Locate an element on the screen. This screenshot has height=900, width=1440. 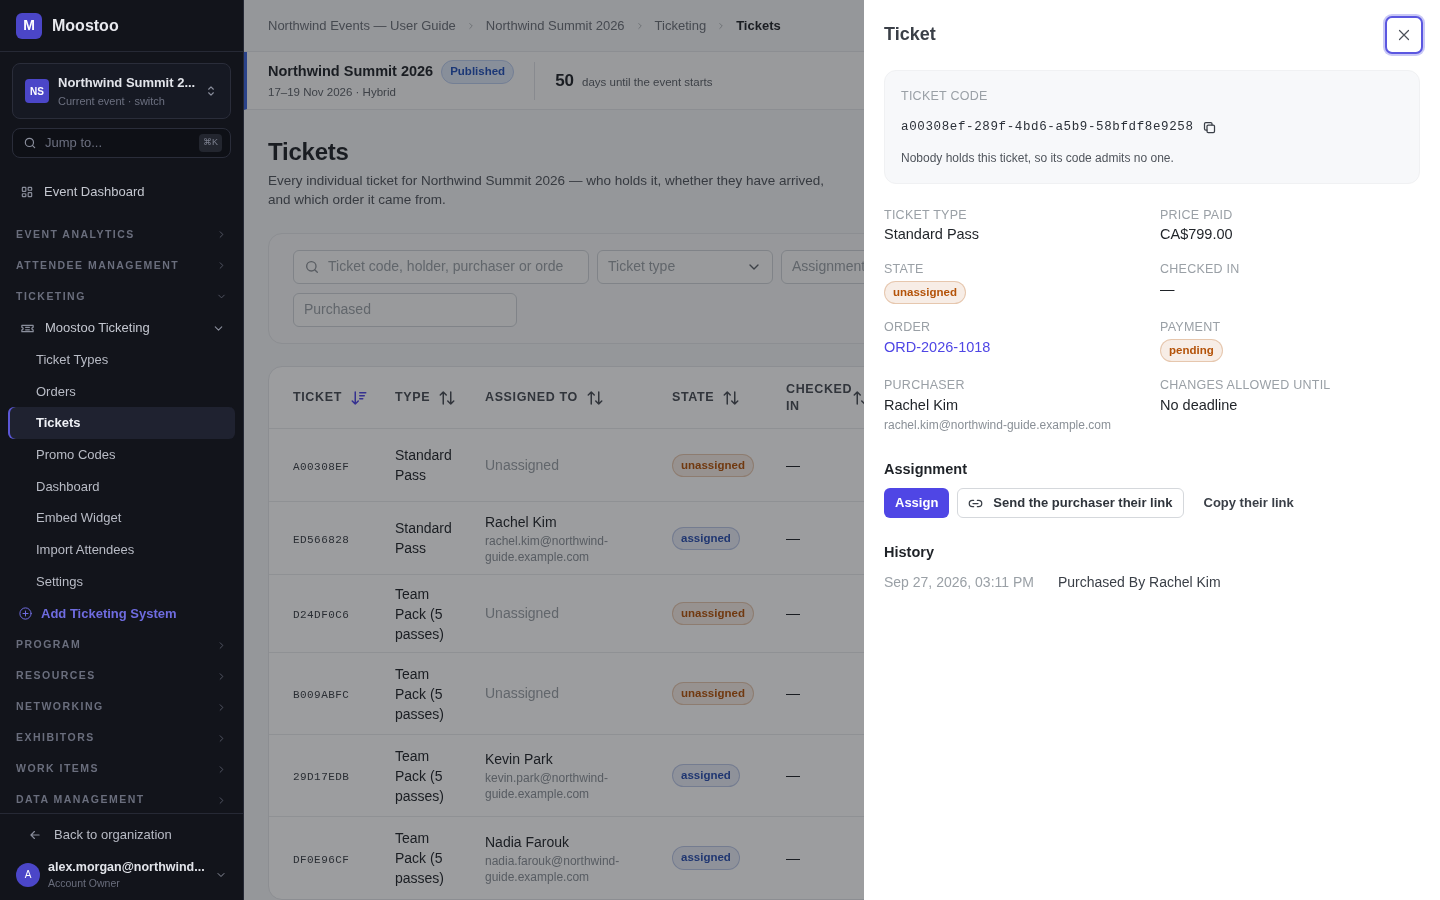
field-label: PAYMENT is located at coordinates (1191, 327).